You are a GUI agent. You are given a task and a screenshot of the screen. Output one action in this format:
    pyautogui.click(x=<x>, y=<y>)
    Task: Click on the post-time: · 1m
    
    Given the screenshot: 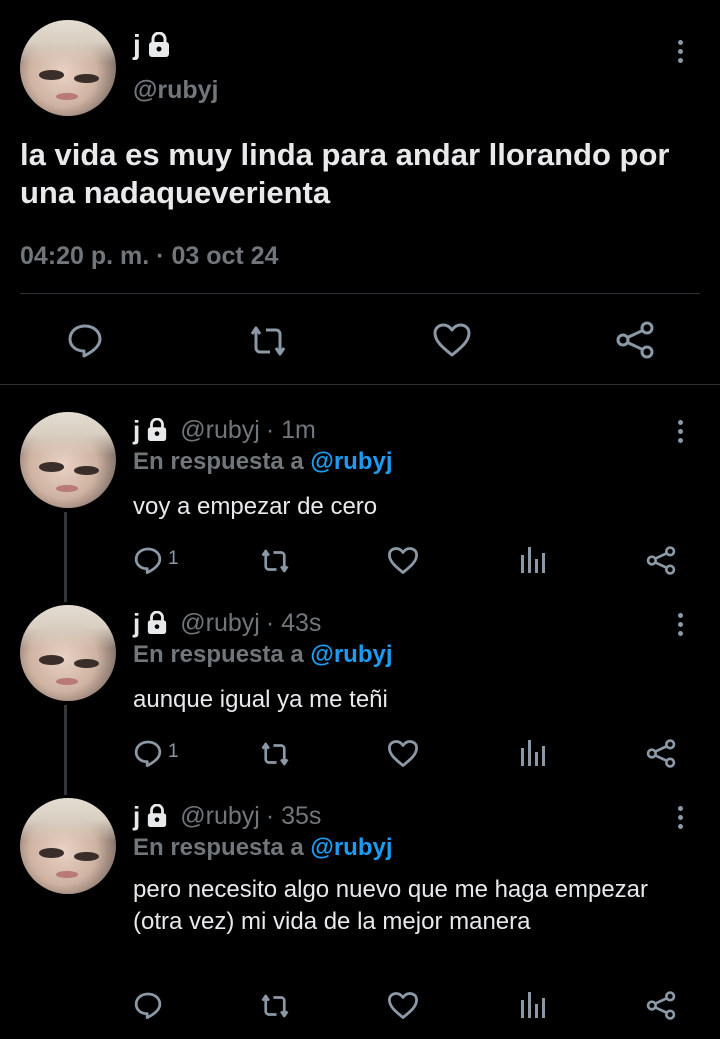 What is the action you would take?
    pyautogui.click(x=290, y=429)
    